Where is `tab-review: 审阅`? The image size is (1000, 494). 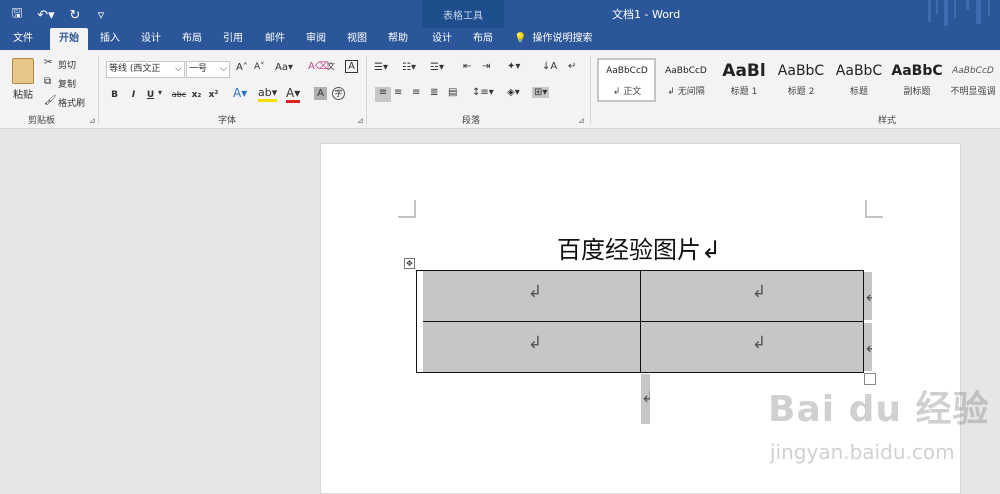 tab-review: 审阅 is located at coordinates (316, 39).